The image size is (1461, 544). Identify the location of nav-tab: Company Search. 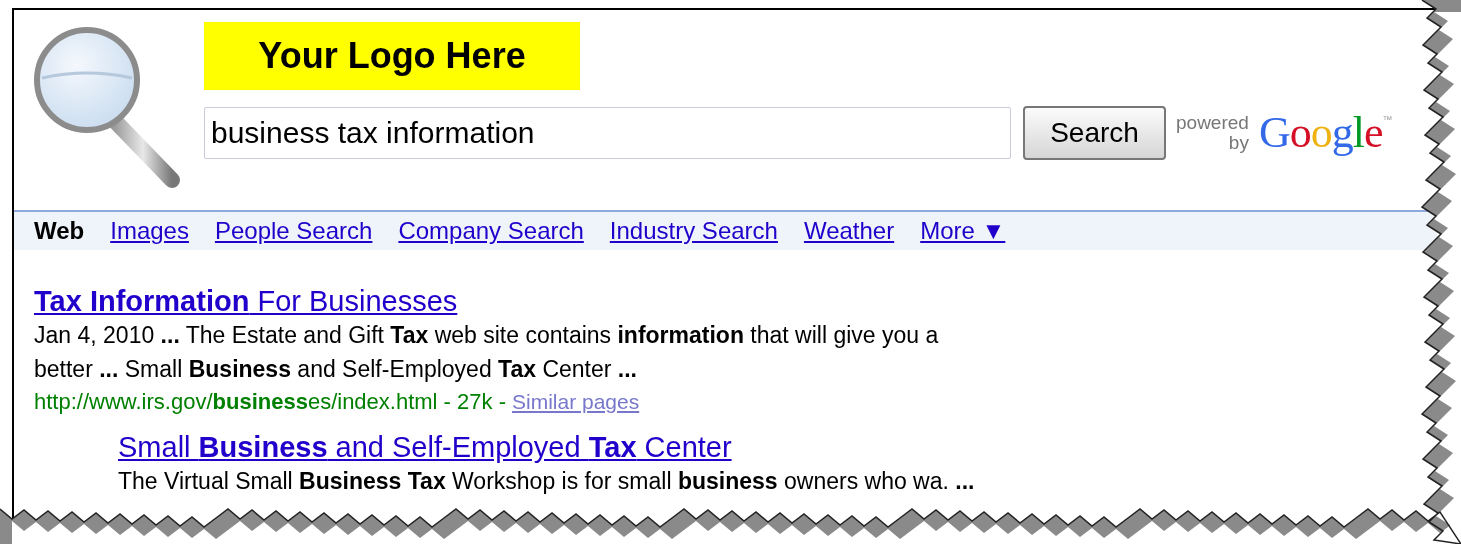
(491, 231).